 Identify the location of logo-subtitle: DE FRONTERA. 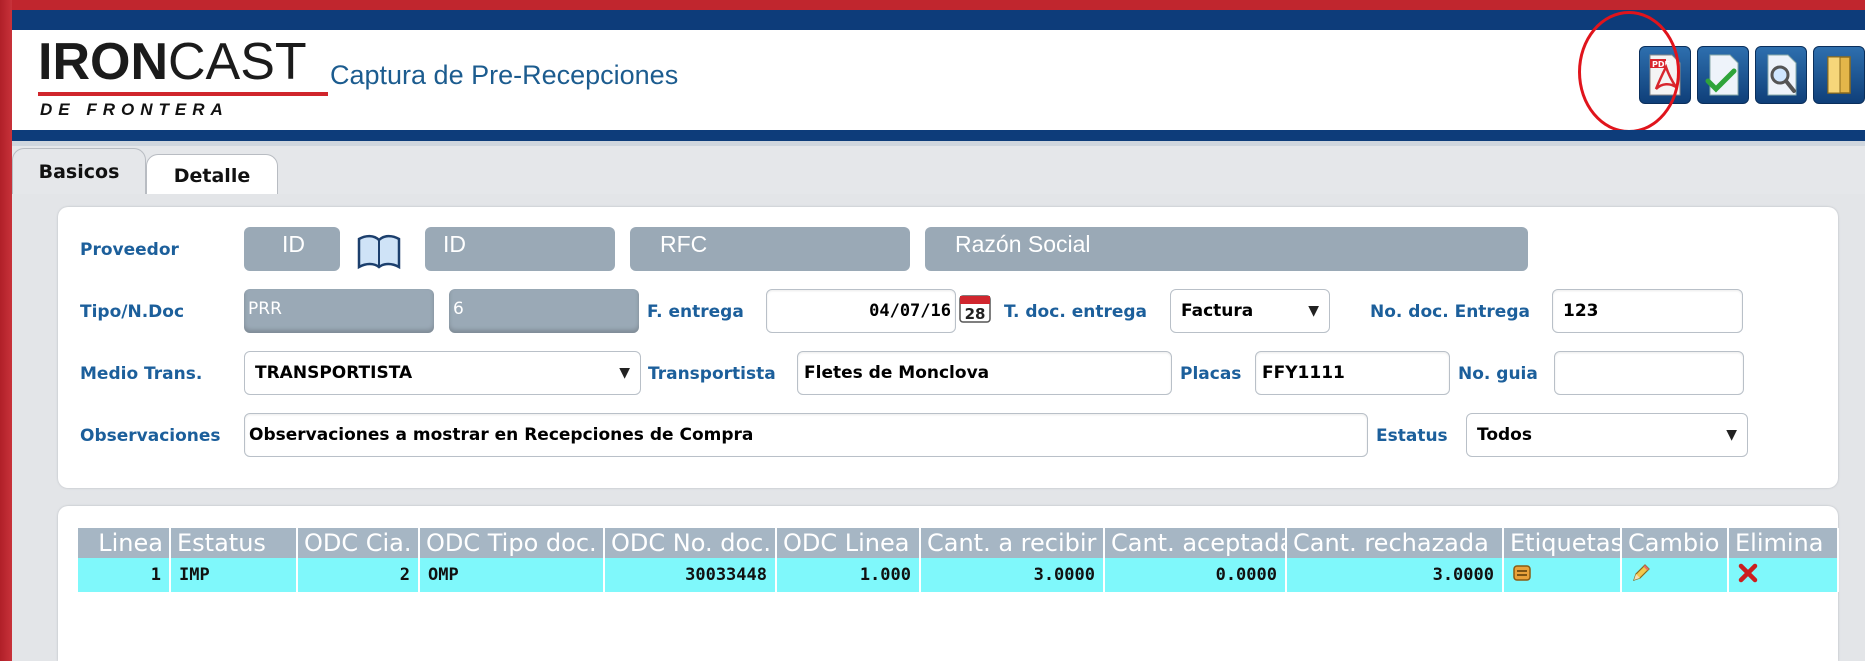
(134, 109).